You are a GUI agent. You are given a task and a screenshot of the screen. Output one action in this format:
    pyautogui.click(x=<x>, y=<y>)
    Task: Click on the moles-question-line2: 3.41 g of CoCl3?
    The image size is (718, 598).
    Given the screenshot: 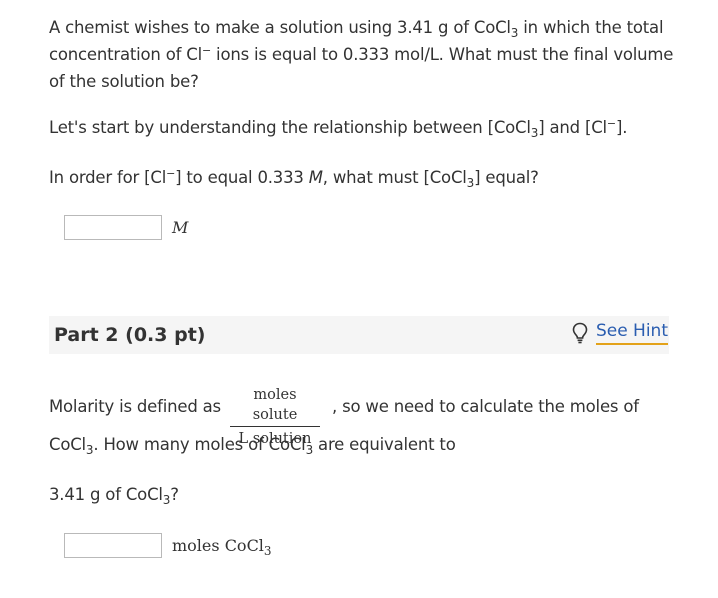 What is the action you would take?
    pyautogui.click(x=114, y=495)
    